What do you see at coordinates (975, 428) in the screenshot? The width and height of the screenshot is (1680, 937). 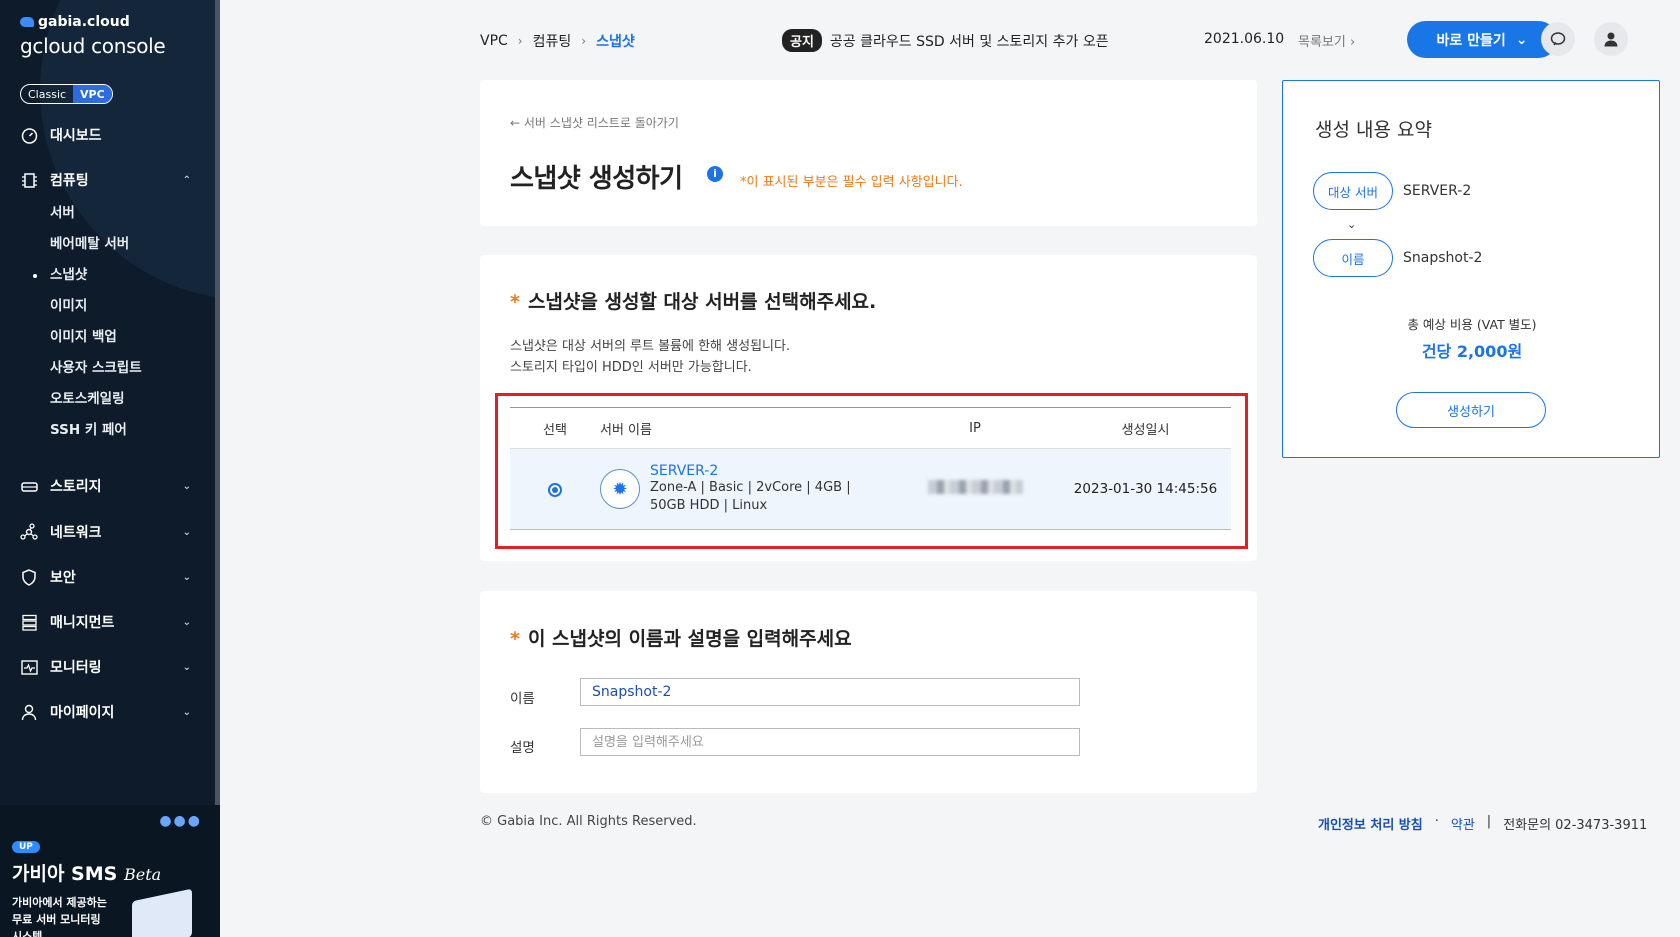 I see `column-ip: IP` at bounding box center [975, 428].